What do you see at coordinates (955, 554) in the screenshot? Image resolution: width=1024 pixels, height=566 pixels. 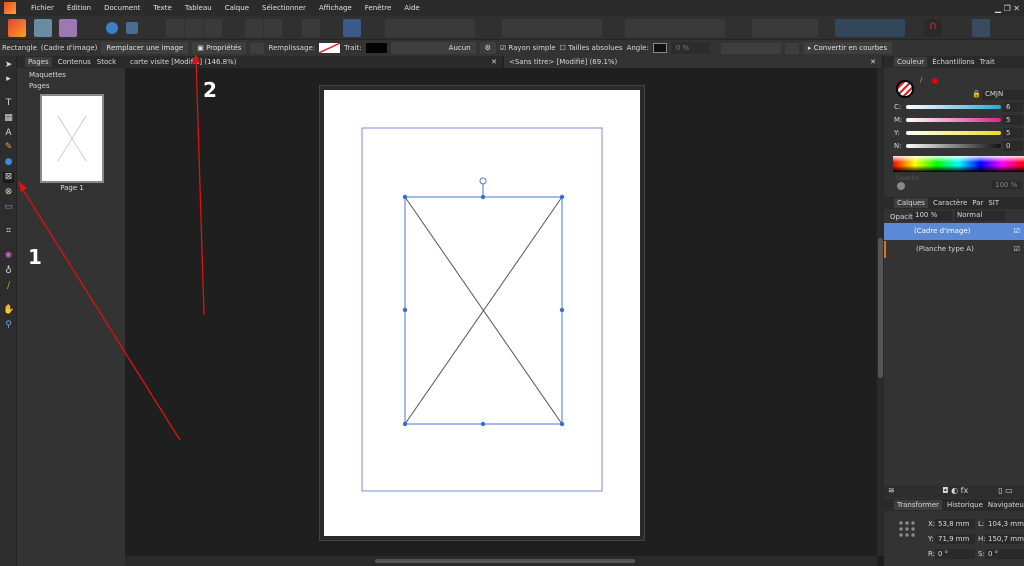 I see `rotation-field: 0 °` at bounding box center [955, 554].